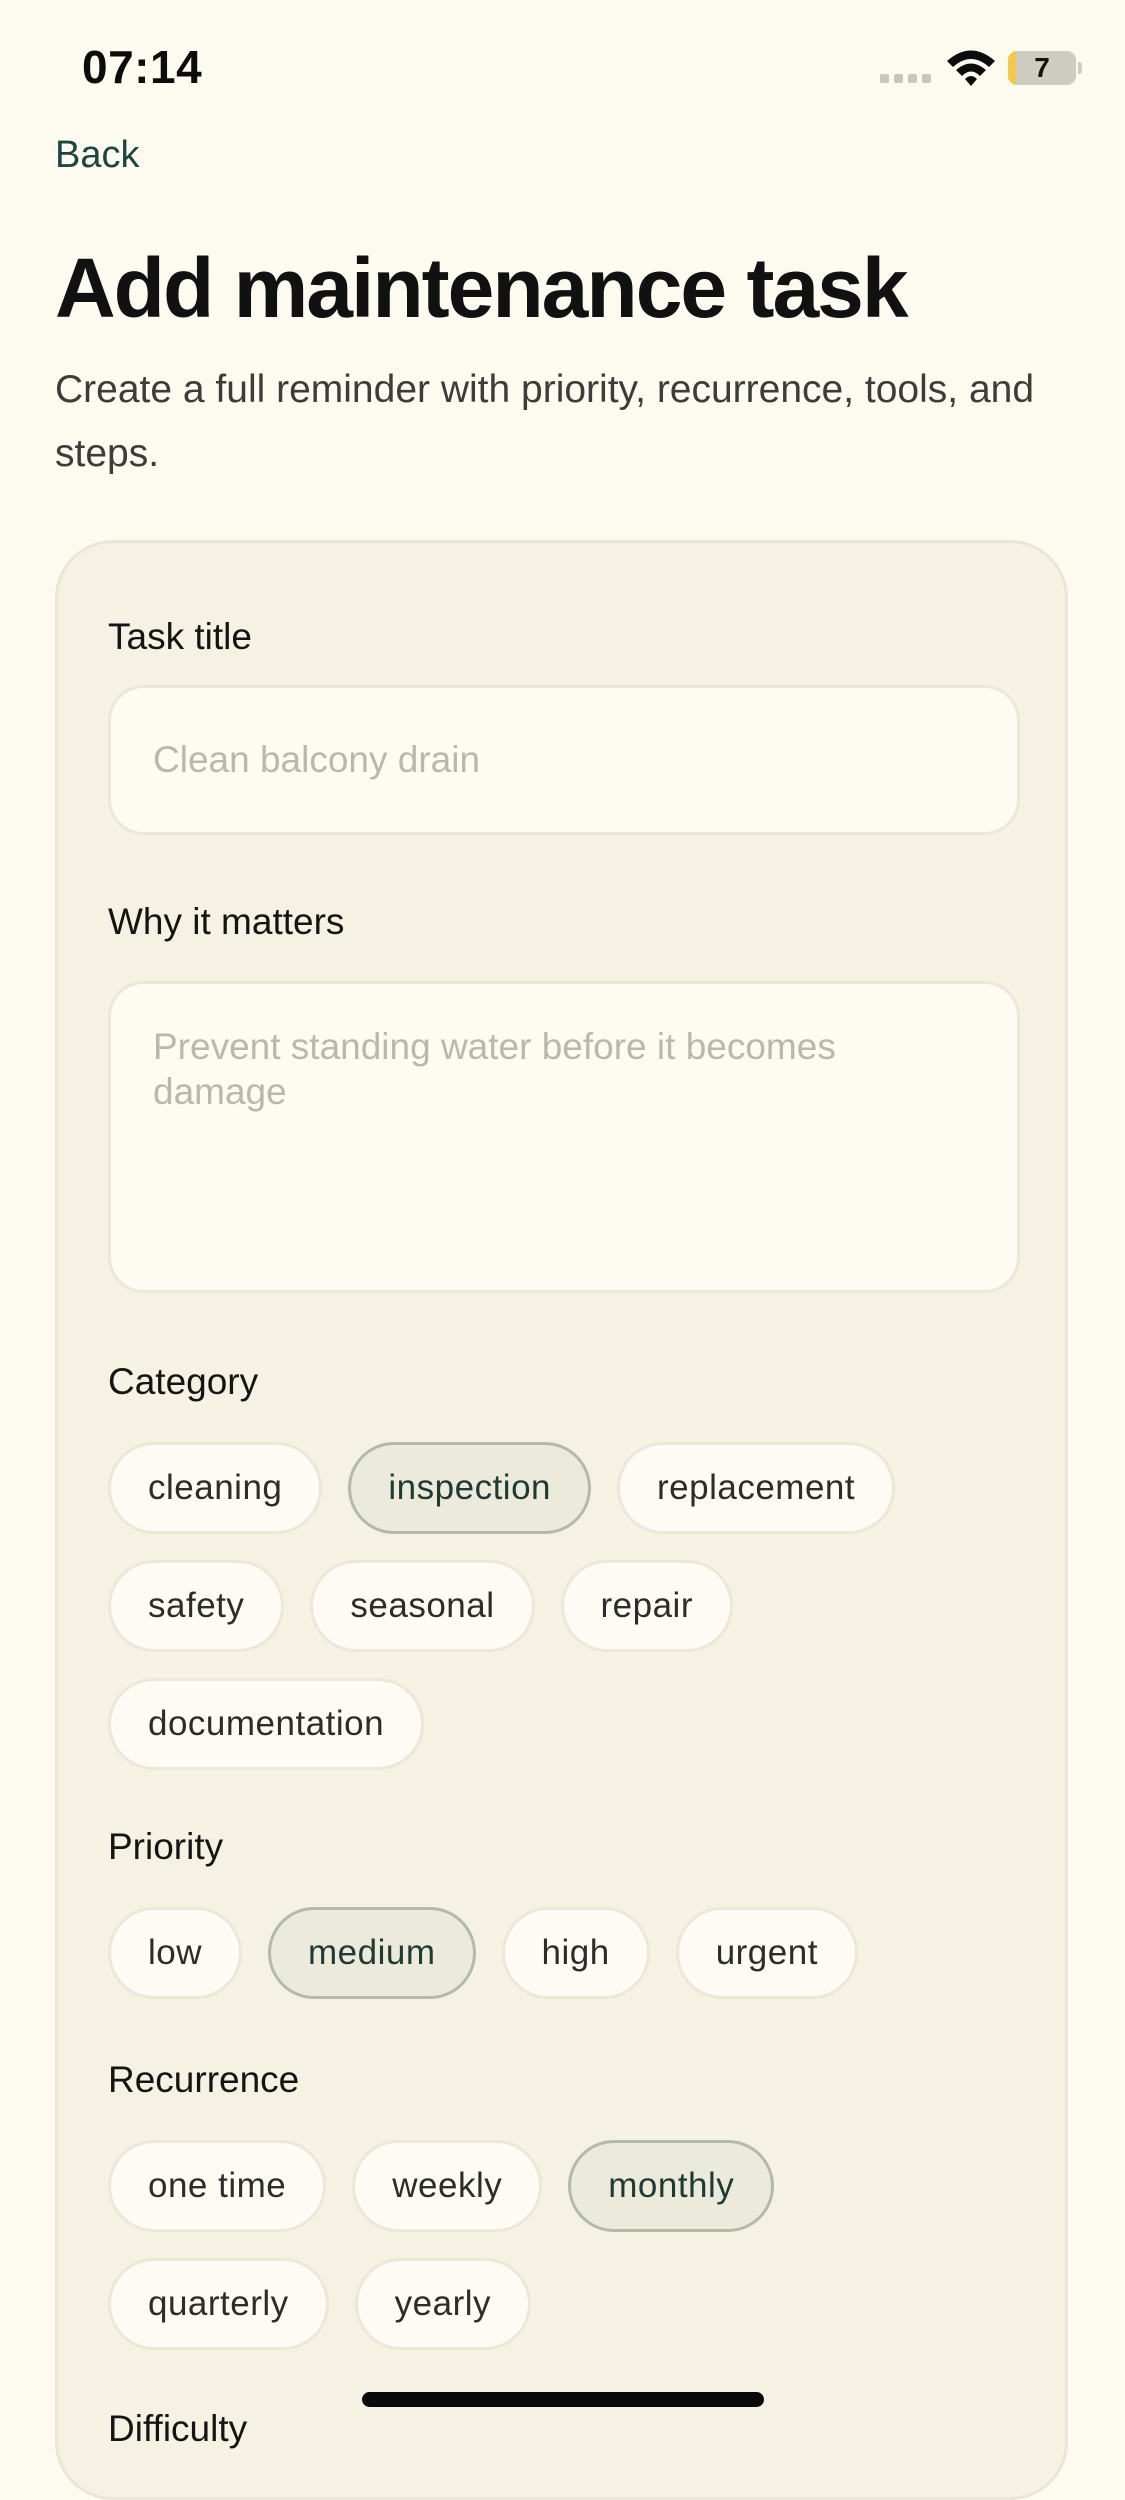 The image size is (1125, 2500). What do you see at coordinates (183, 1381) in the screenshot?
I see `category-label: Category` at bounding box center [183, 1381].